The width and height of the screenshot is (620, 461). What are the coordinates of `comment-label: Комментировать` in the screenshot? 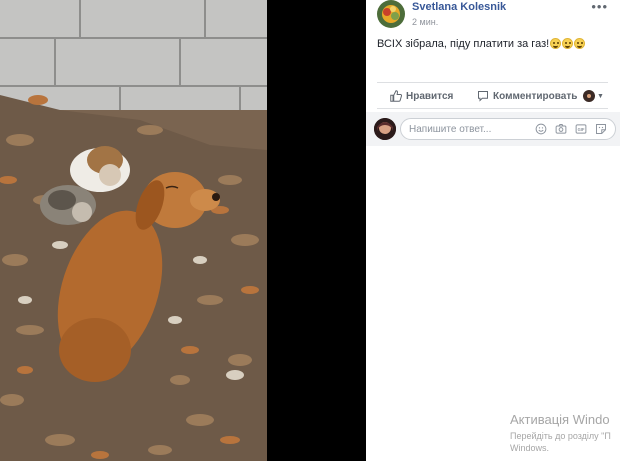 It's located at (535, 96).